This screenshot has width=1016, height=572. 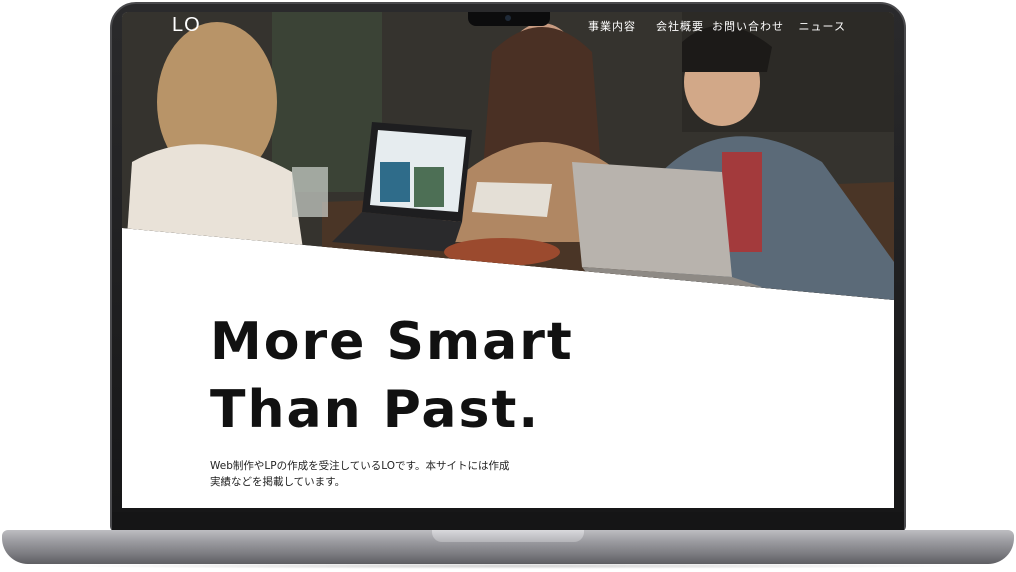 What do you see at coordinates (392, 342) in the screenshot?
I see `hero-headline-line1: More Smart` at bounding box center [392, 342].